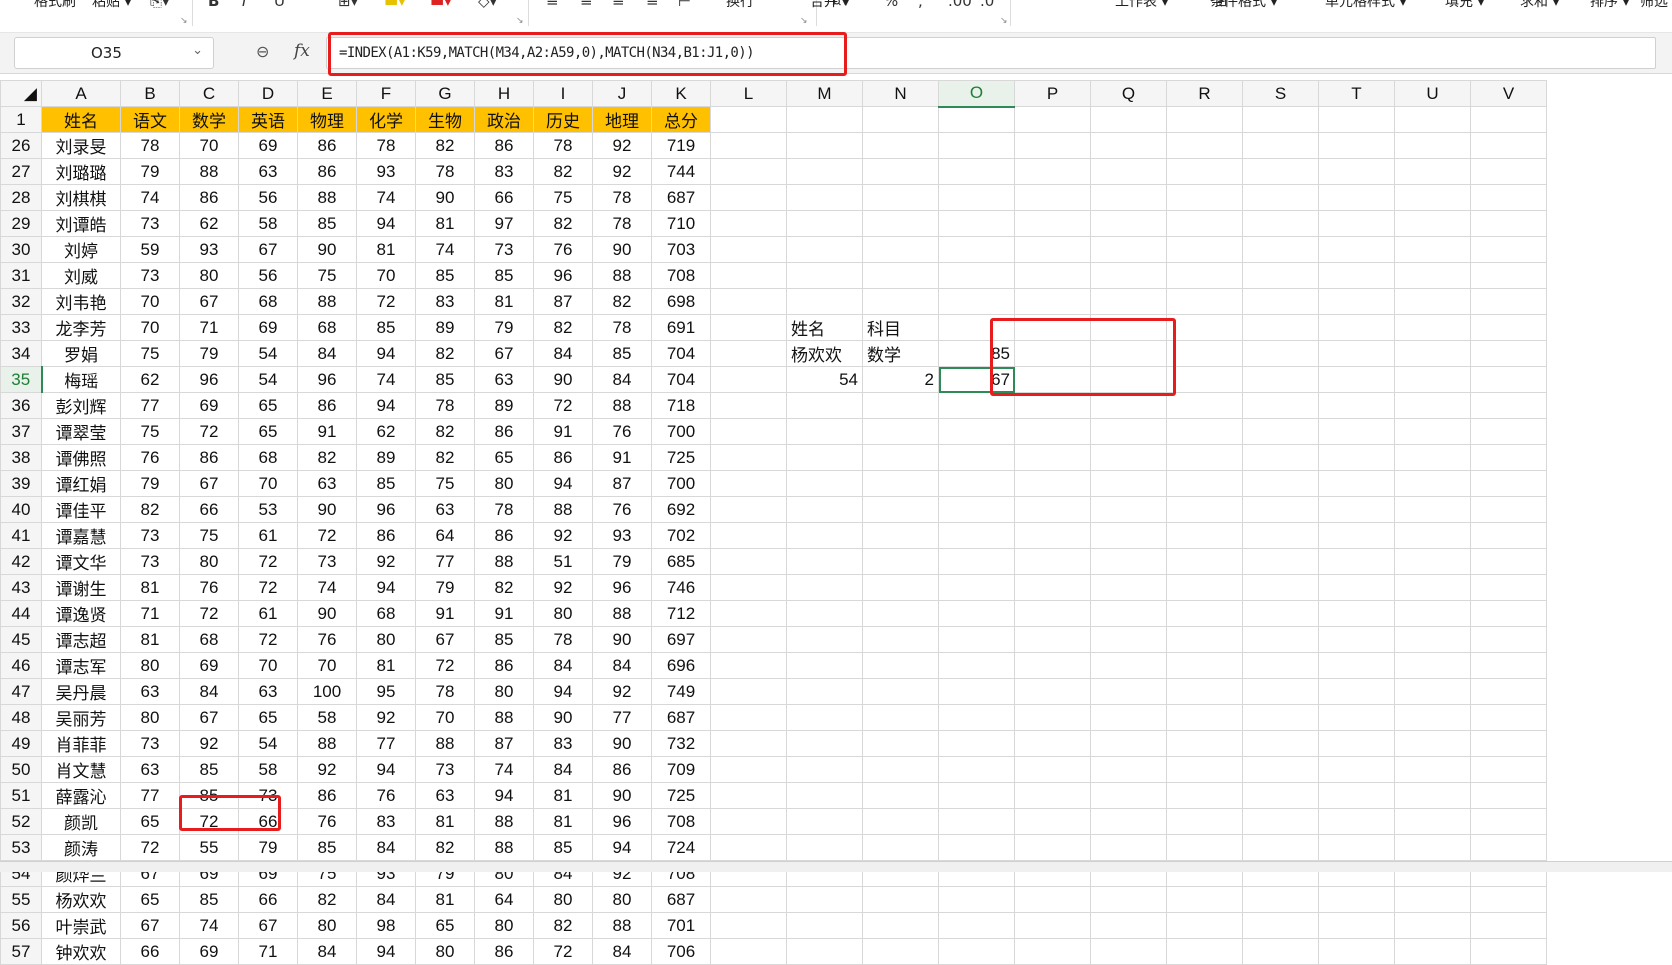 The height and width of the screenshot is (965, 1672). Describe the element at coordinates (21, 743) in the screenshot. I see `row-header: 49` at that location.